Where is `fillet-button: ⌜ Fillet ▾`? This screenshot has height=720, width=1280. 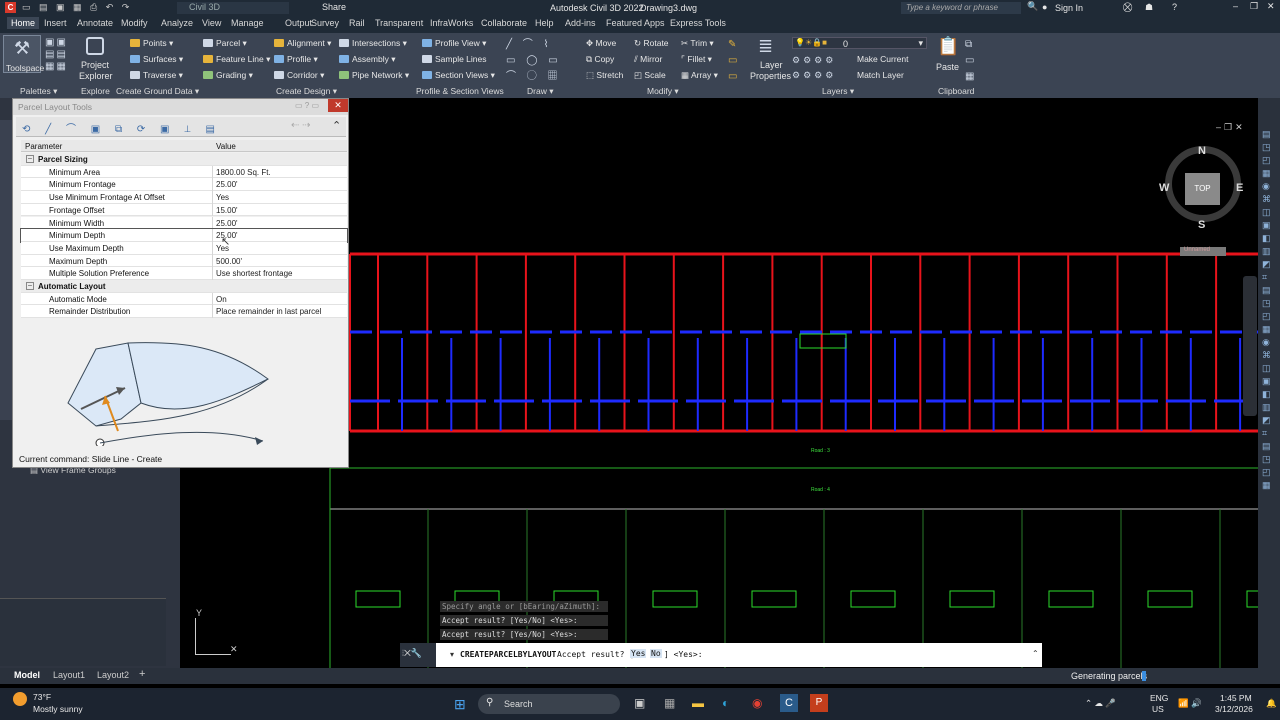
fillet-button: ⌜ Fillet ▾ is located at coordinates (696, 59).